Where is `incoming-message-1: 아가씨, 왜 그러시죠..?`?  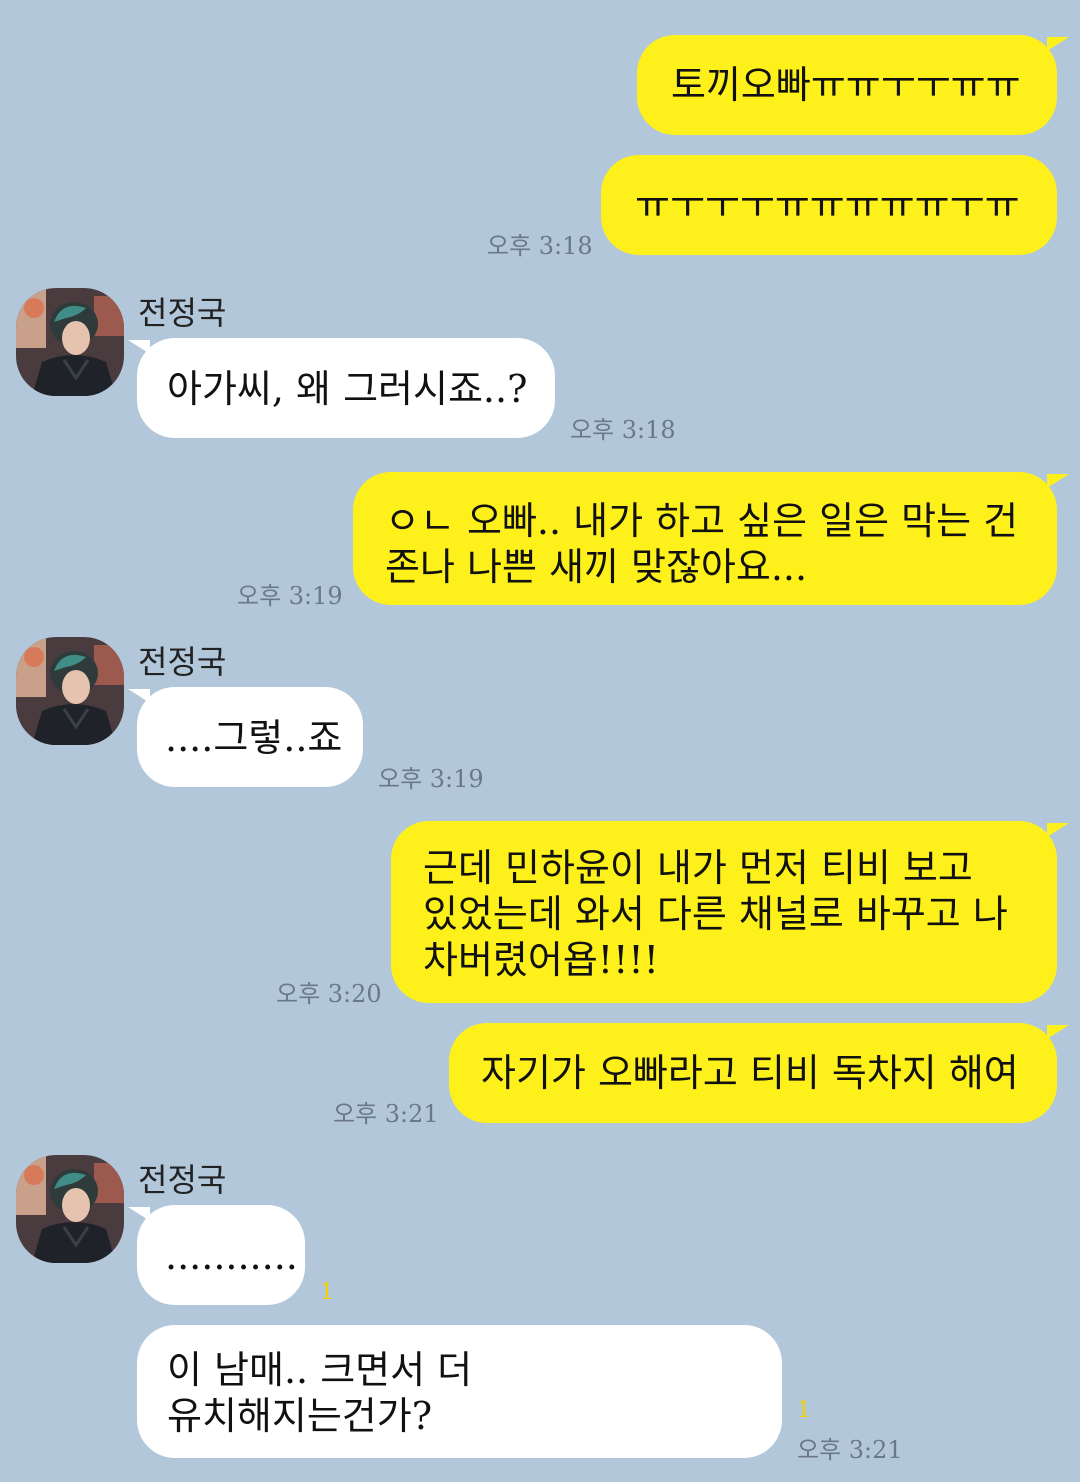
incoming-message-1: 아가씨, 왜 그러시죠..? is located at coordinates (346, 388).